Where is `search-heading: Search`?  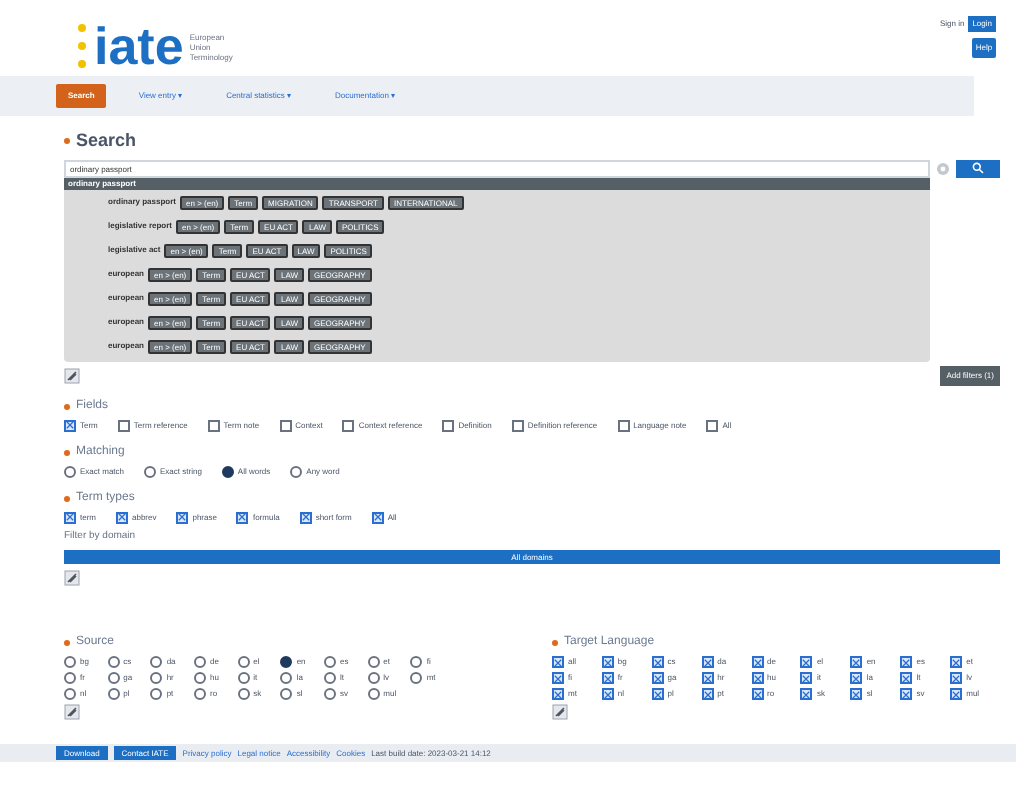
search-heading: Search is located at coordinates (106, 141).